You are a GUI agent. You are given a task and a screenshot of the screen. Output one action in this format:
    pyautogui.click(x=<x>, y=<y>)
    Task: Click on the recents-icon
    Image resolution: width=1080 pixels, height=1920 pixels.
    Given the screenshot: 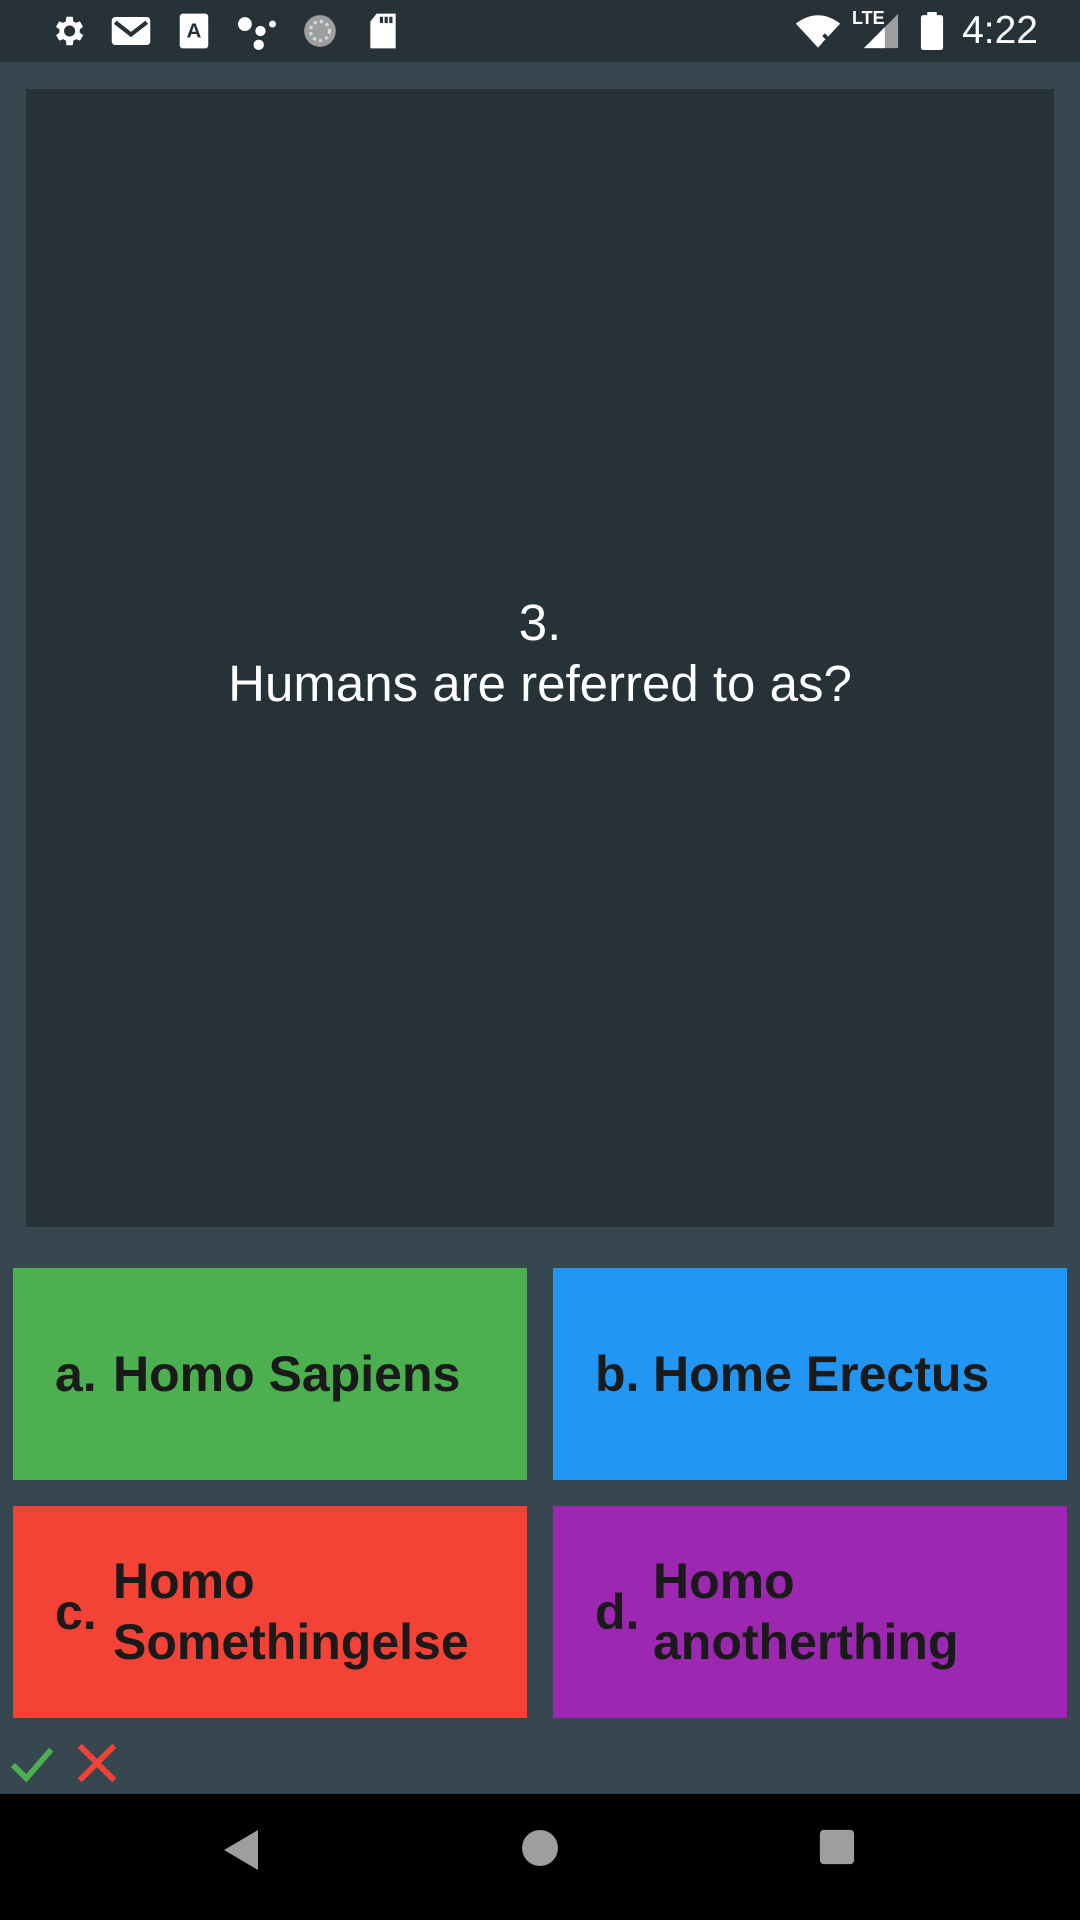 What is the action you would take?
    pyautogui.click(x=837, y=1847)
    